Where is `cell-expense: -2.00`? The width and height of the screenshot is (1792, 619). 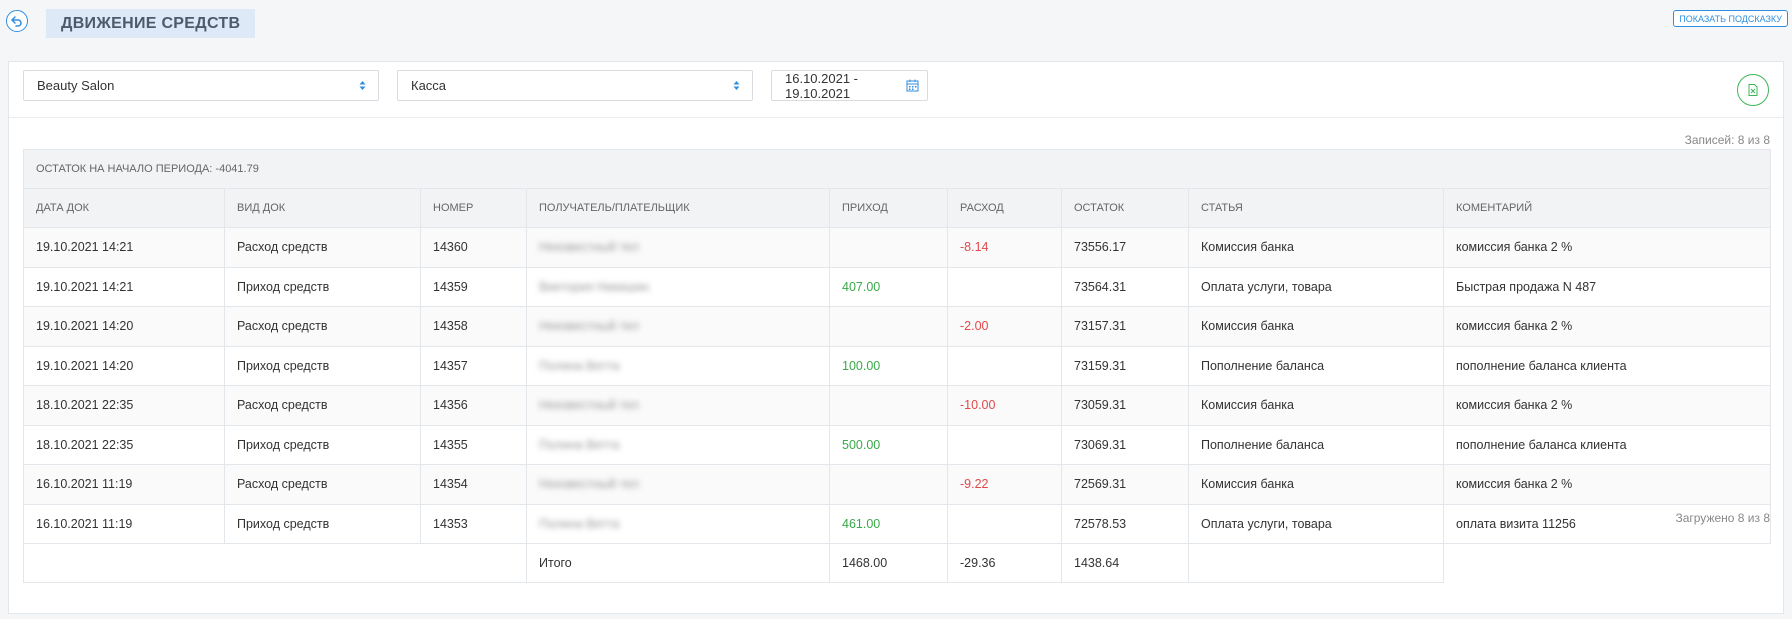 cell-expense: -2.00 is located at coordinates (1004, 326).